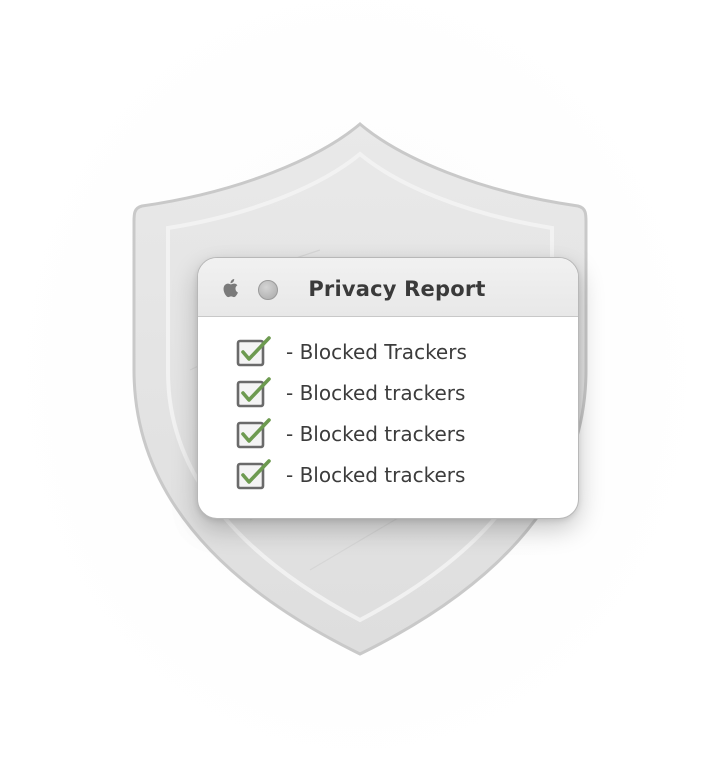  Describe the element at coordinates (397, 289) in the screenshot. I see `window-title: Privacy Report` at that location.